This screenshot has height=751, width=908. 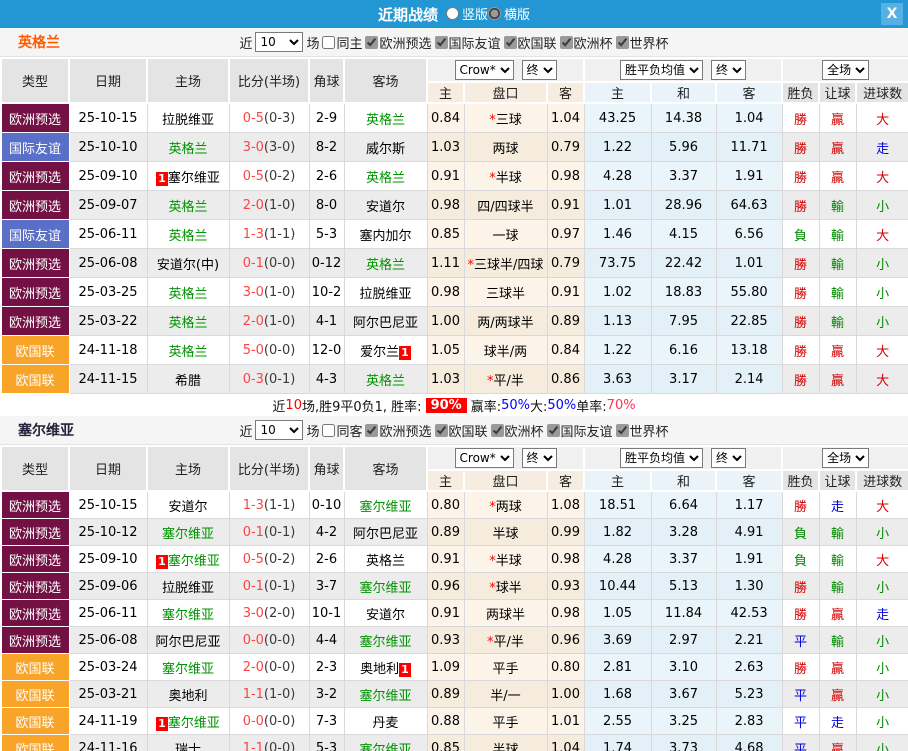 I want to click on avg-lose: 22.85, so click(x=749, y=321).